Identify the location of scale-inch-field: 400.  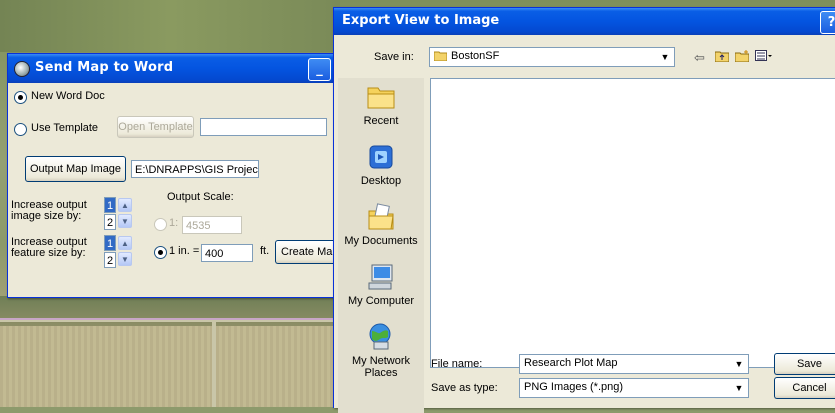
(227, 253).